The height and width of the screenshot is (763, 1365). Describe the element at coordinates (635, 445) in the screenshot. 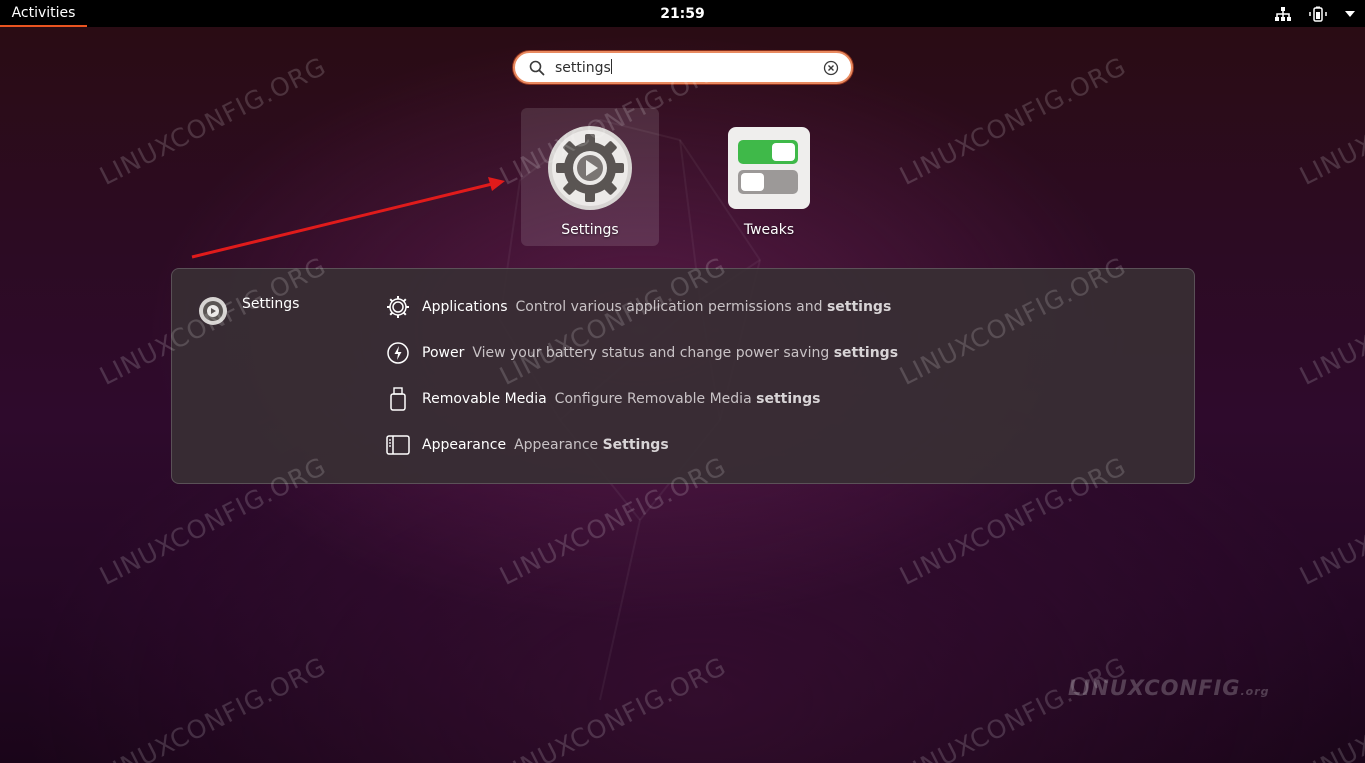

I see `result-highlight: Settings` at that location.